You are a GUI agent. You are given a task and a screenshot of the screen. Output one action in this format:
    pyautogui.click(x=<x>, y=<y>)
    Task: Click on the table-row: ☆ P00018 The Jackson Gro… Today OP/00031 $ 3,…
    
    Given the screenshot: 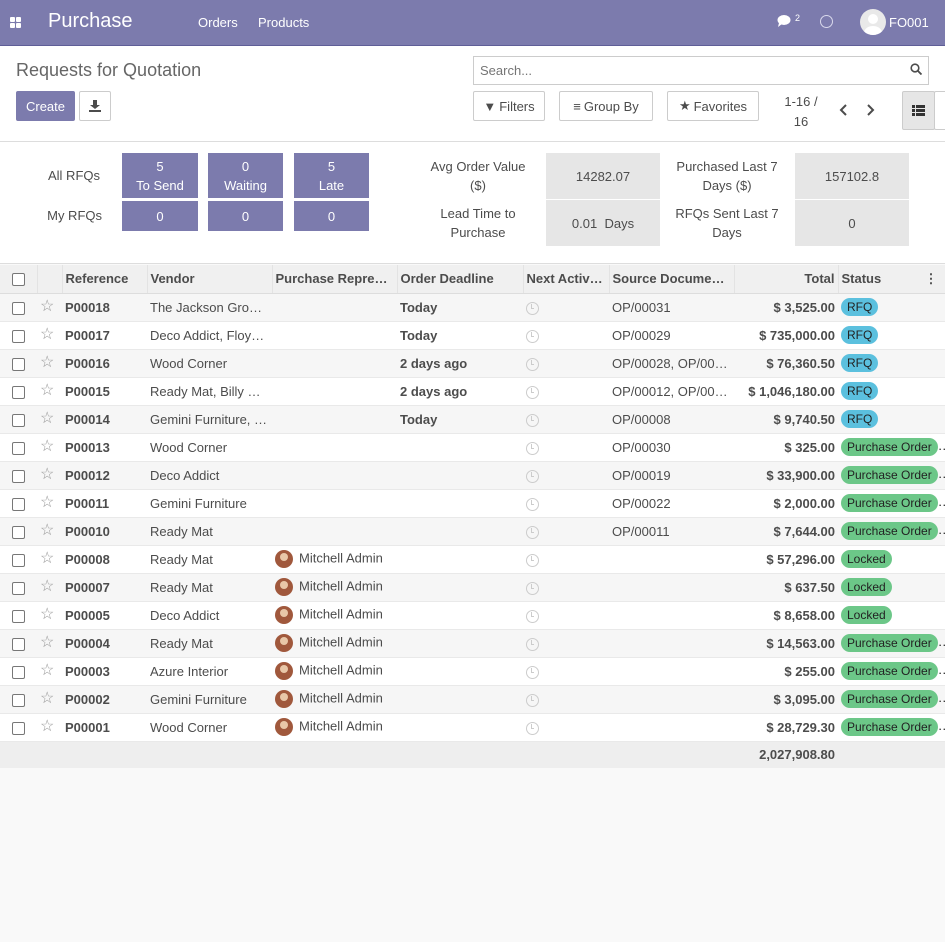 What is the action you would take?
    pyautogui.click(x=472, y=307)
    